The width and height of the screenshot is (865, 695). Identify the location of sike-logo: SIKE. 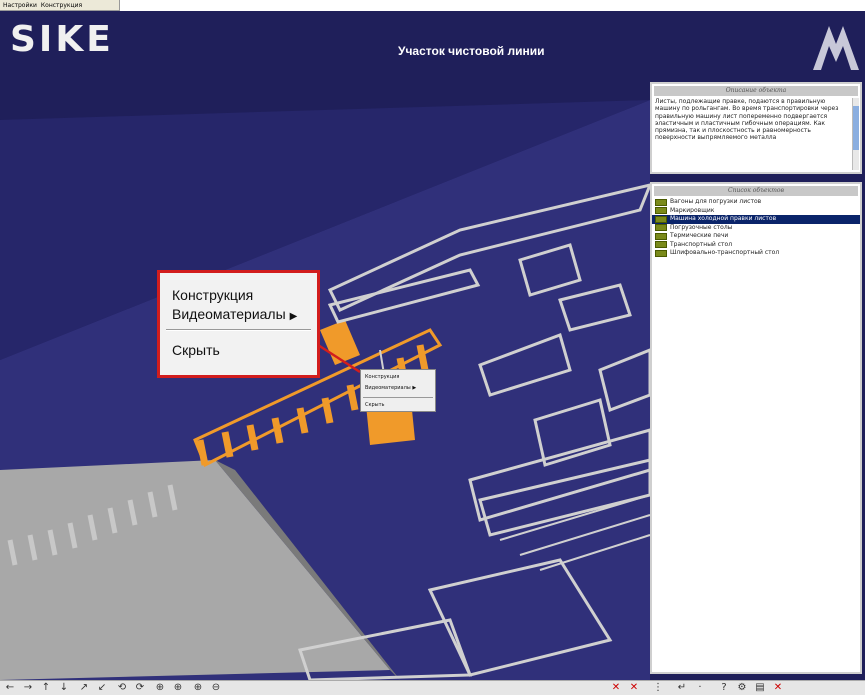
(62, 39).